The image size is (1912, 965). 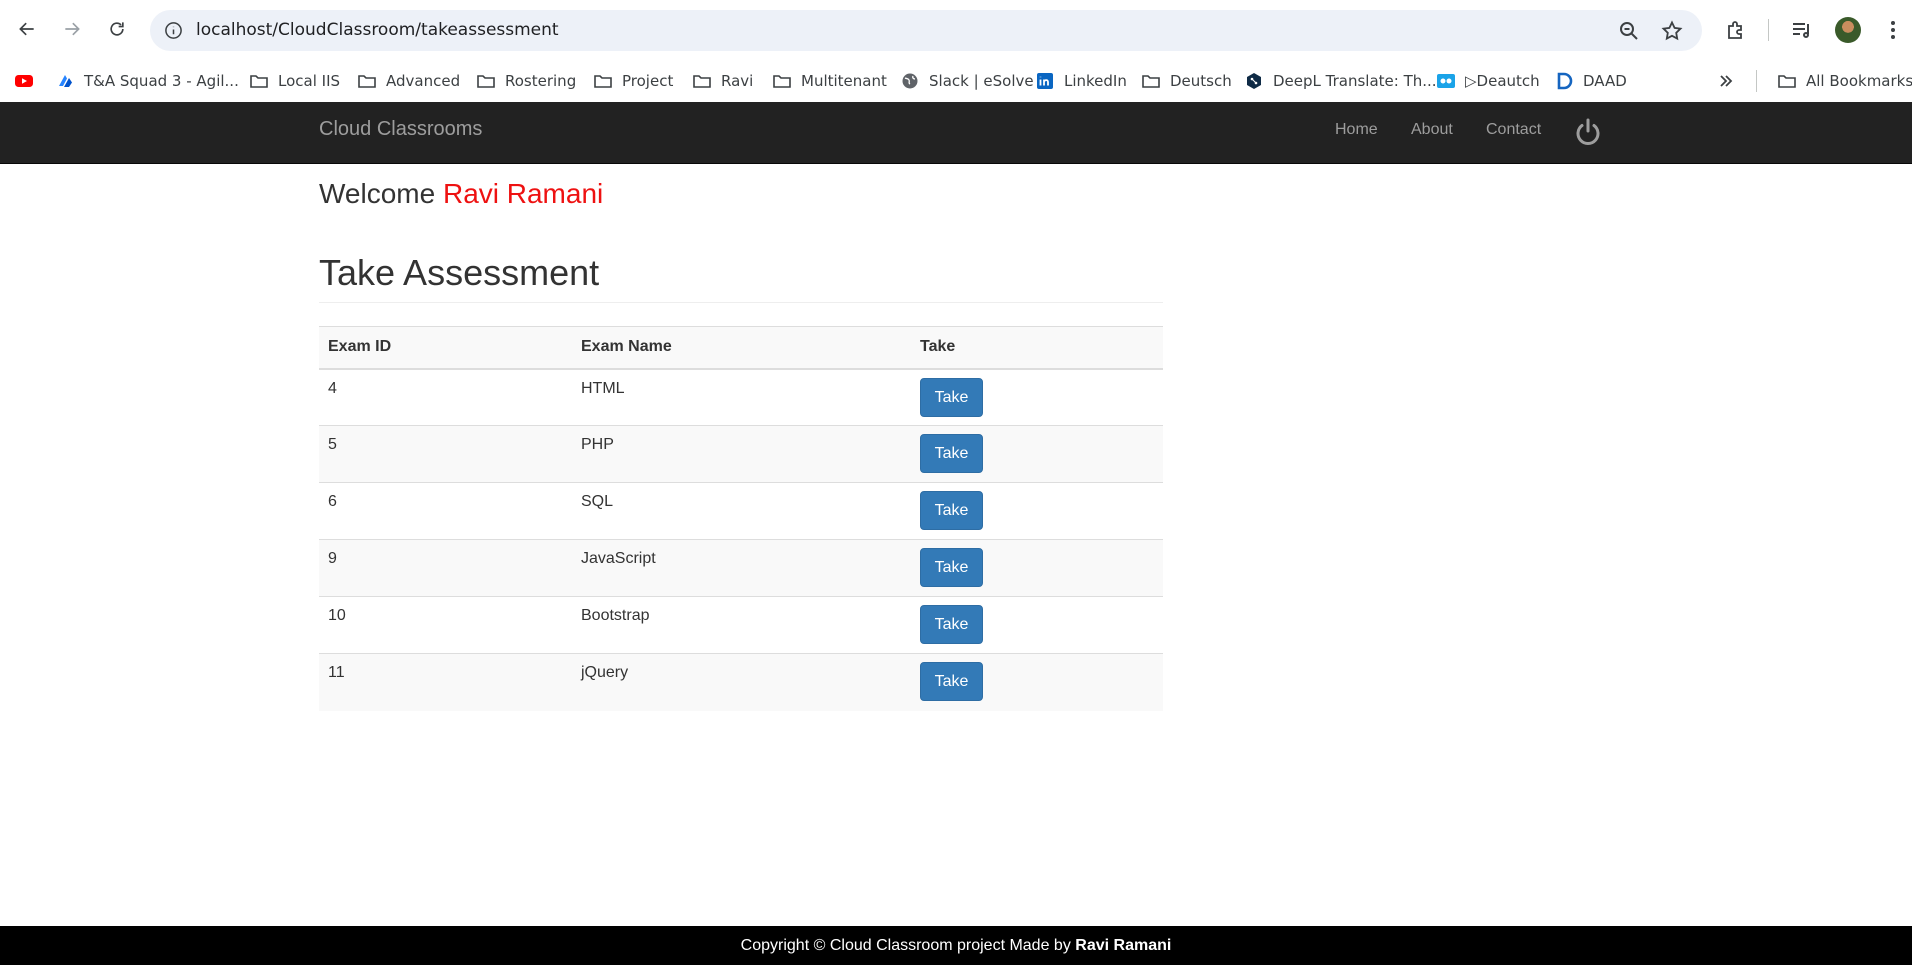 I want to click on bookmark-advanced: Advanced, so click(x=408, y=81).